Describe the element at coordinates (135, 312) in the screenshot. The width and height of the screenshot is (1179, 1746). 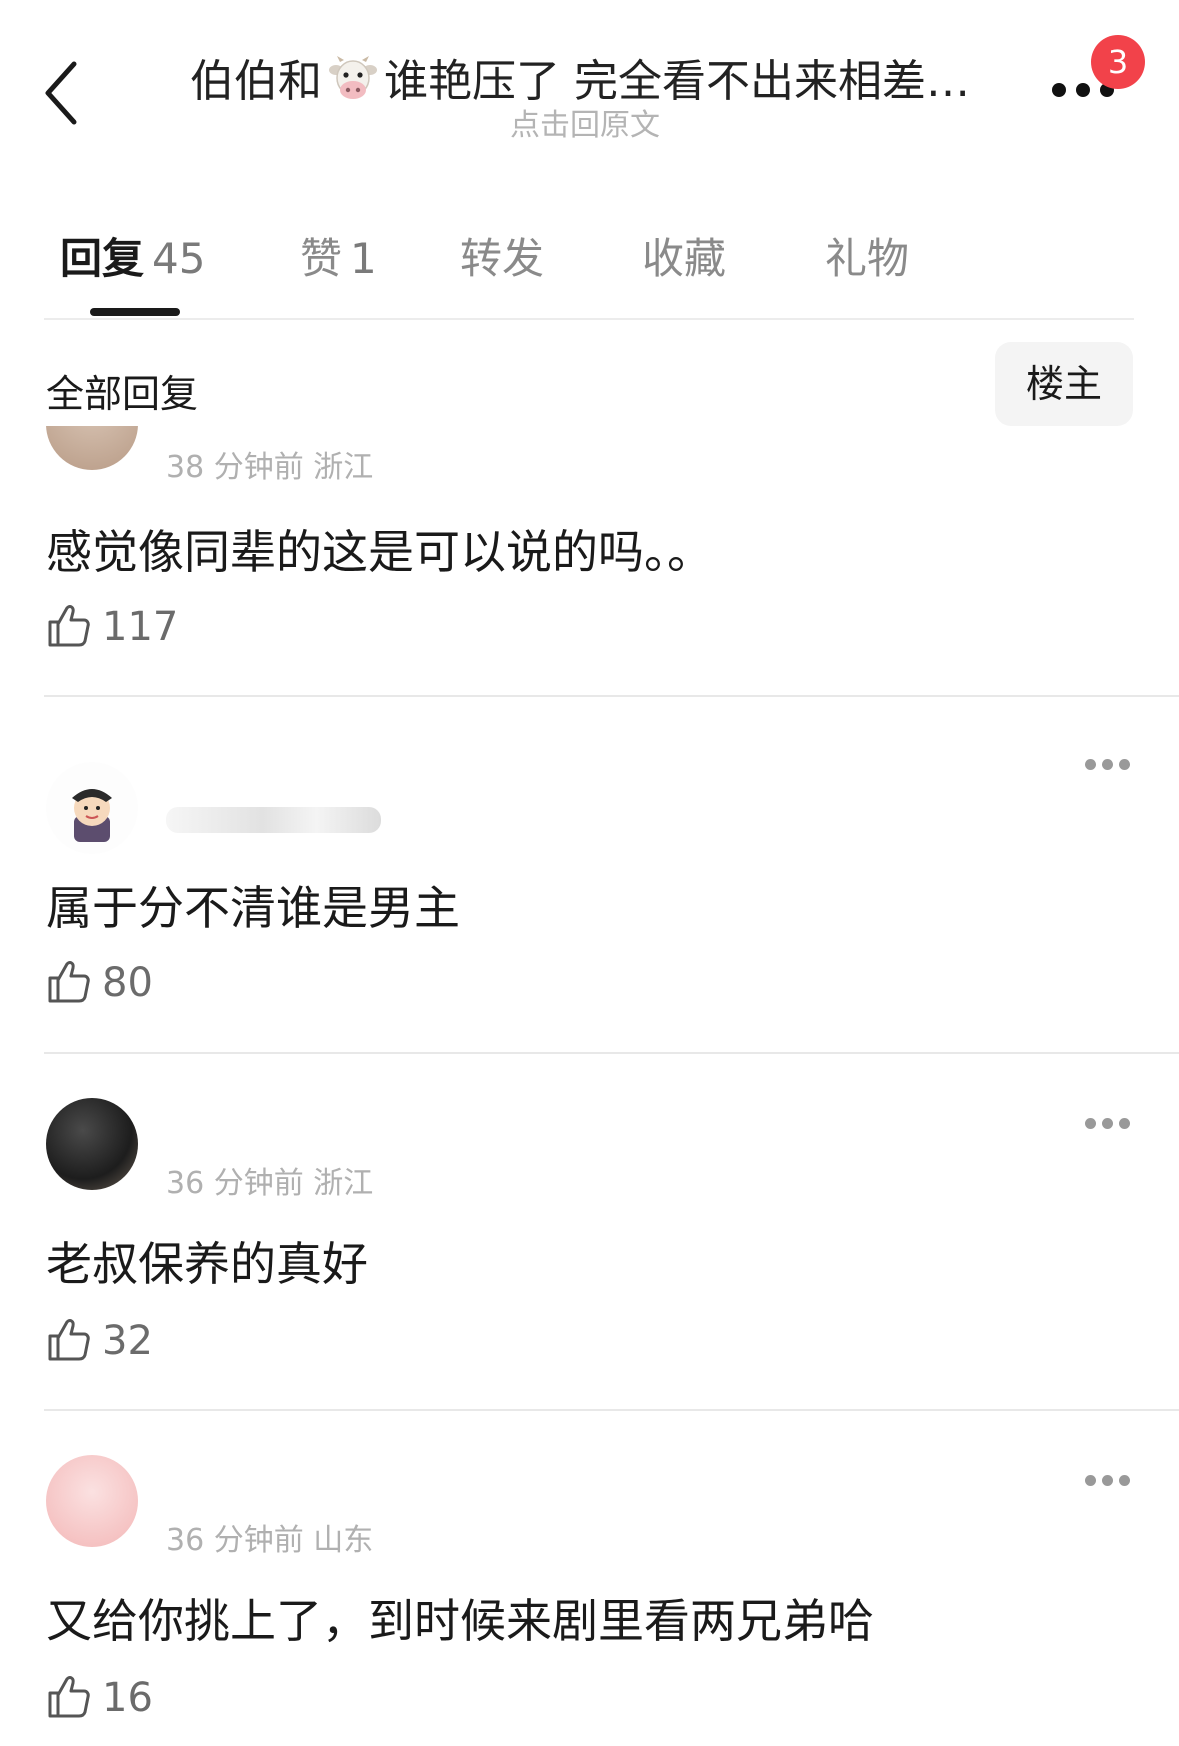
I see `active-tab-indicator` at that location.